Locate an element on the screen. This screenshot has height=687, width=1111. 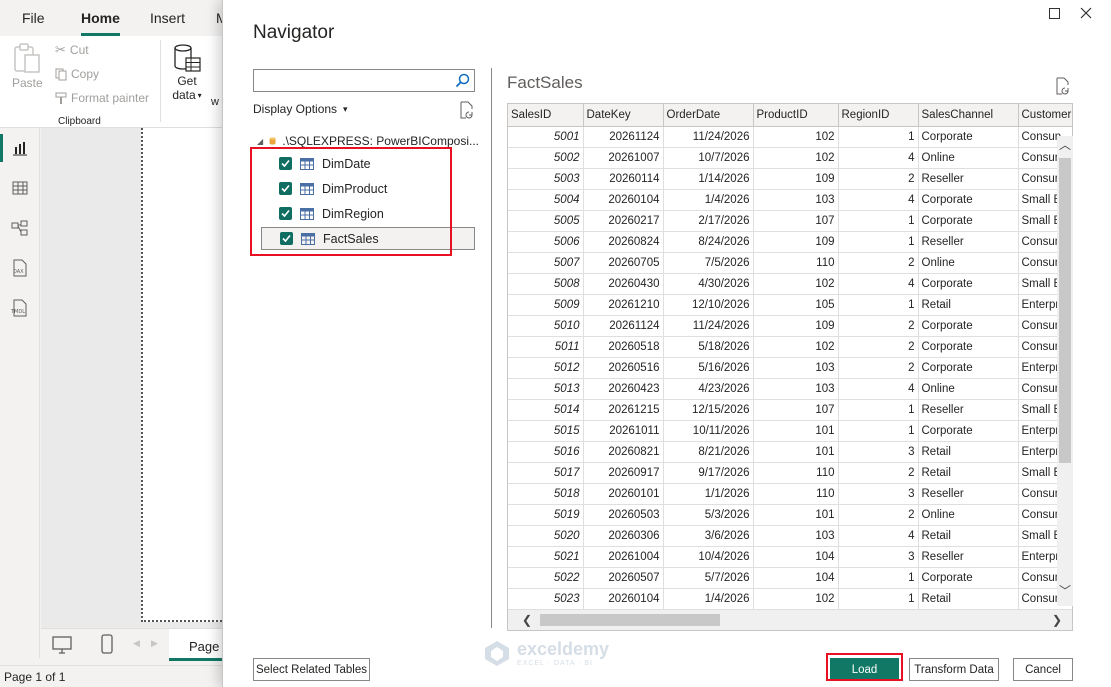
table-row: 5006 20260824 8/24/2026 109 1 Reseller Consun is located at coordinates (790, 242).